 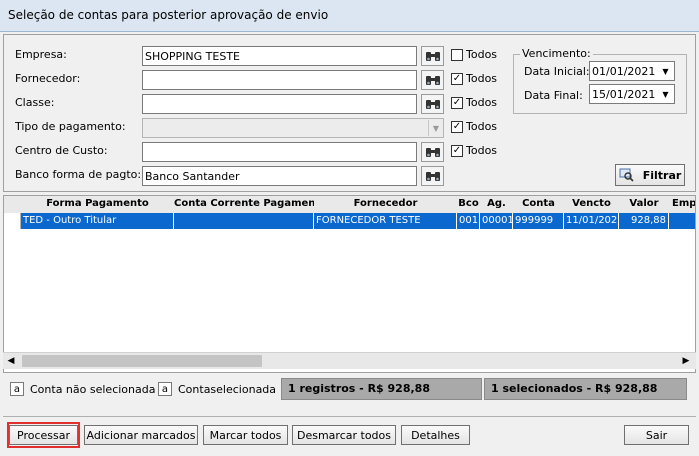 What do you see at coordinates (556, 53) in the screenshot?
I see `vencimento-legend: Vencimento:` at bounding box center [556, 53].